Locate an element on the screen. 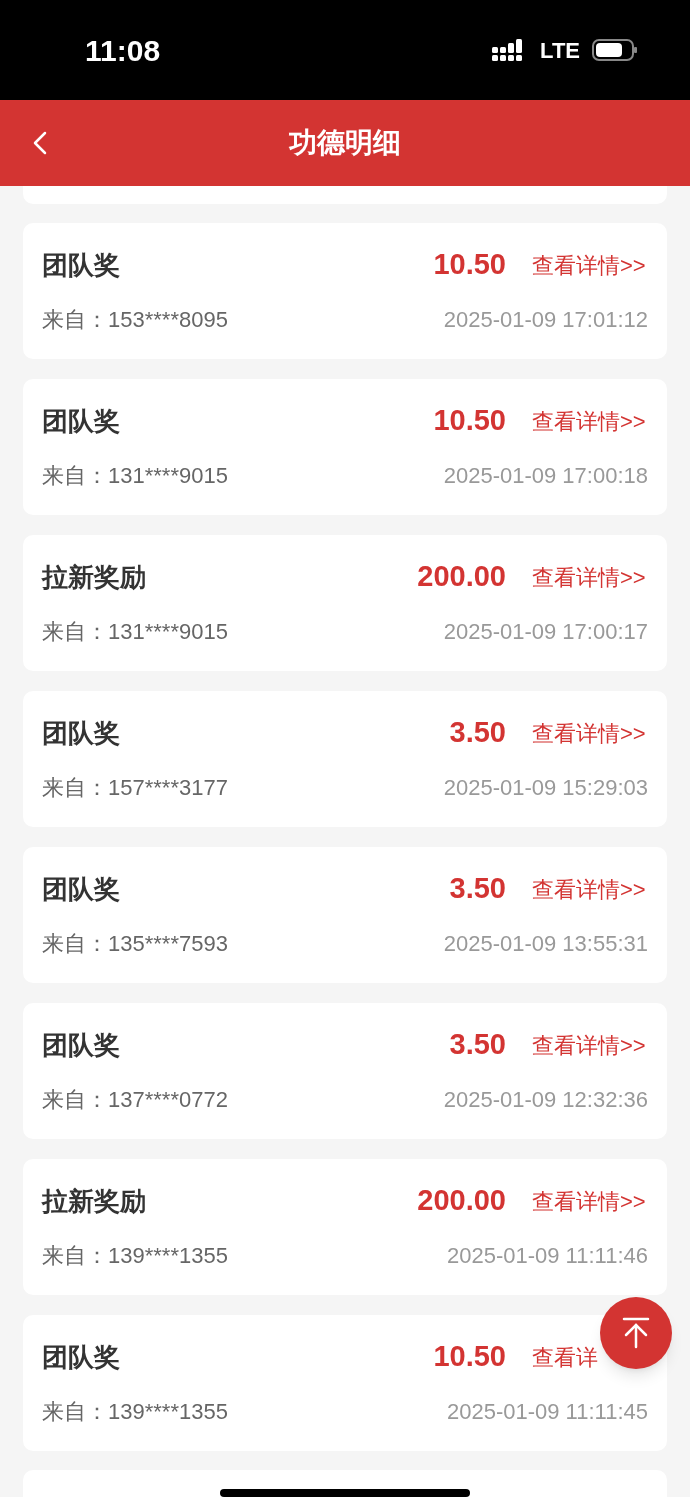 Image resolution: width=690 pixels, height=1497 pixels. details-link: 查看详 is located at coordinates (565, 1357).